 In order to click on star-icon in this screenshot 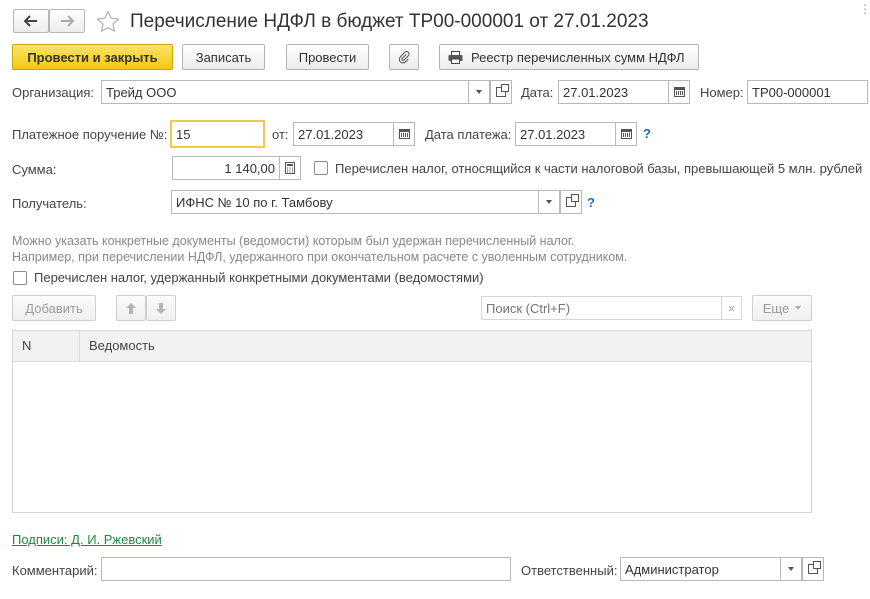, I will do `click(108, 21)`.